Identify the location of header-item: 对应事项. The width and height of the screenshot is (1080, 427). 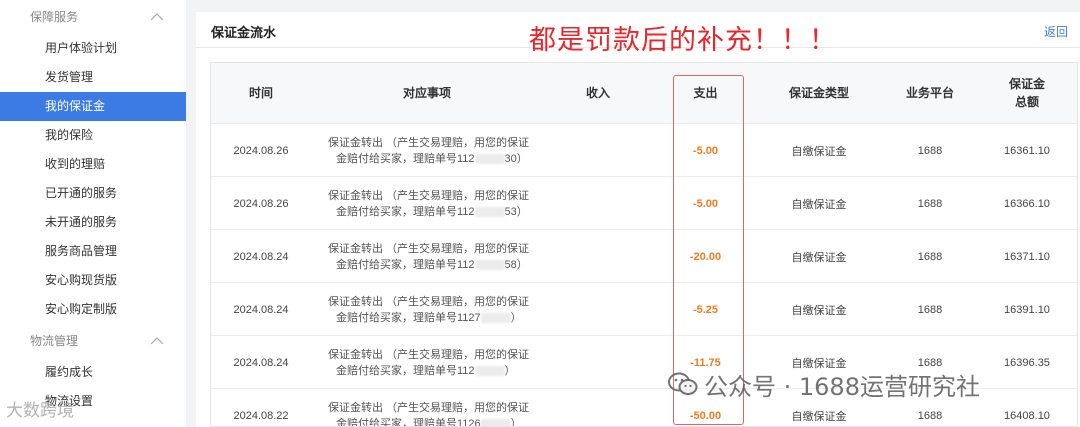
(426, 93).